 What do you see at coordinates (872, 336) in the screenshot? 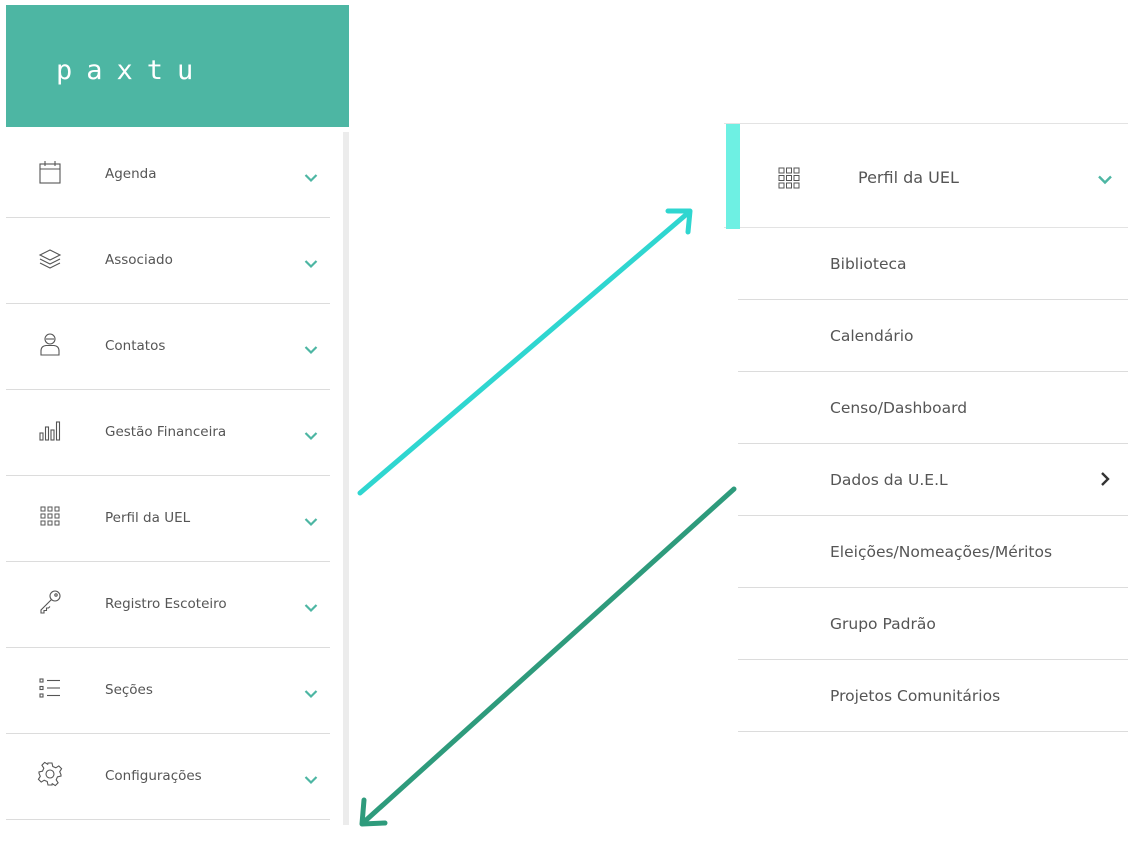
I see `submenu-item-label: Calendário` at bounding box center [872, 336].